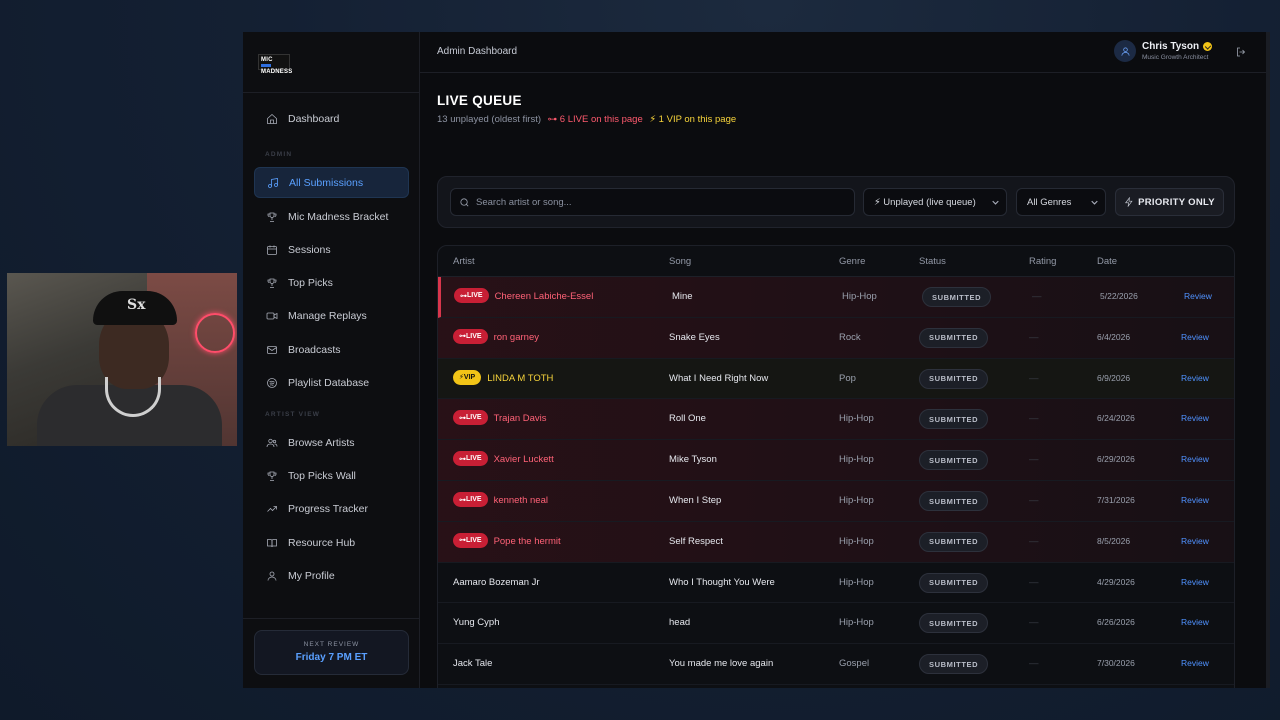  What do you see at coordinates (326, 182) in the screenshot?
I see `sidebar-item-label: All Submissions` at bounding box center [326, 182].